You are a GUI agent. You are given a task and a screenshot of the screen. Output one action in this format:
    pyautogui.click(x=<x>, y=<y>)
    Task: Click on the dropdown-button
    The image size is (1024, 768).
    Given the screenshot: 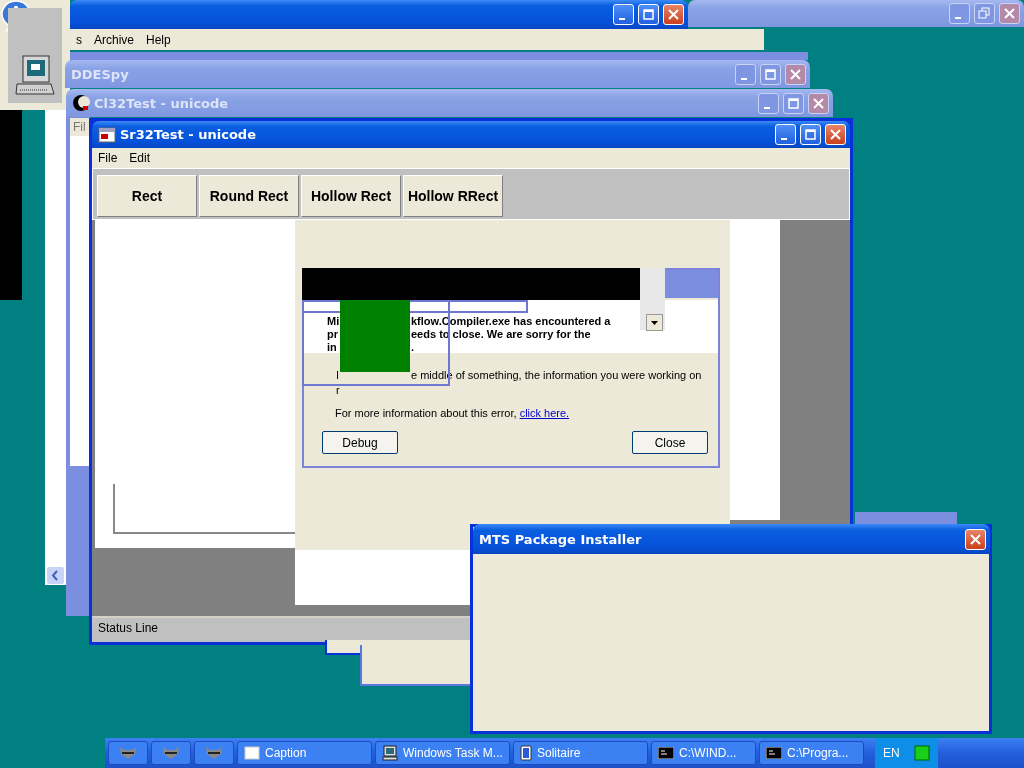 What is the action you would take?
    pyautogui.click(x=654, y=322)
    